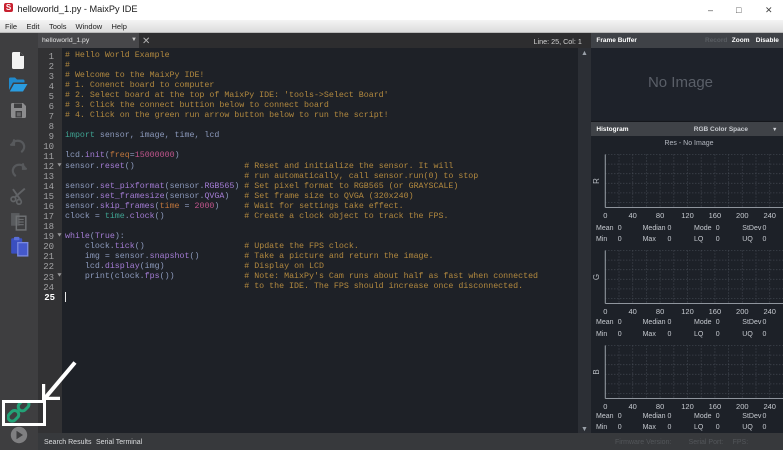 The width and height of the screenshot is (783, 450). I want to click on svg-text: G, so click(596, 277).